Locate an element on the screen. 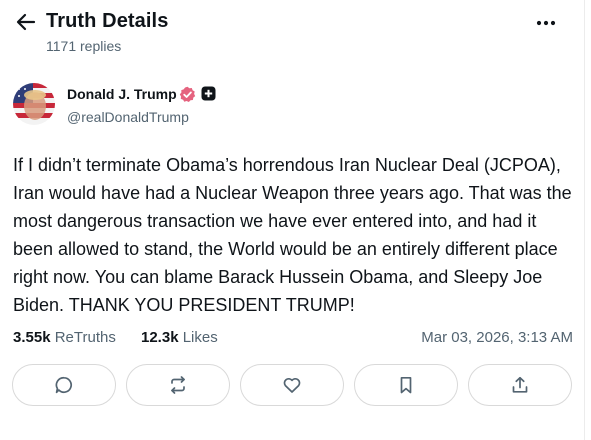  back-button is located at coordinates (26, 22).